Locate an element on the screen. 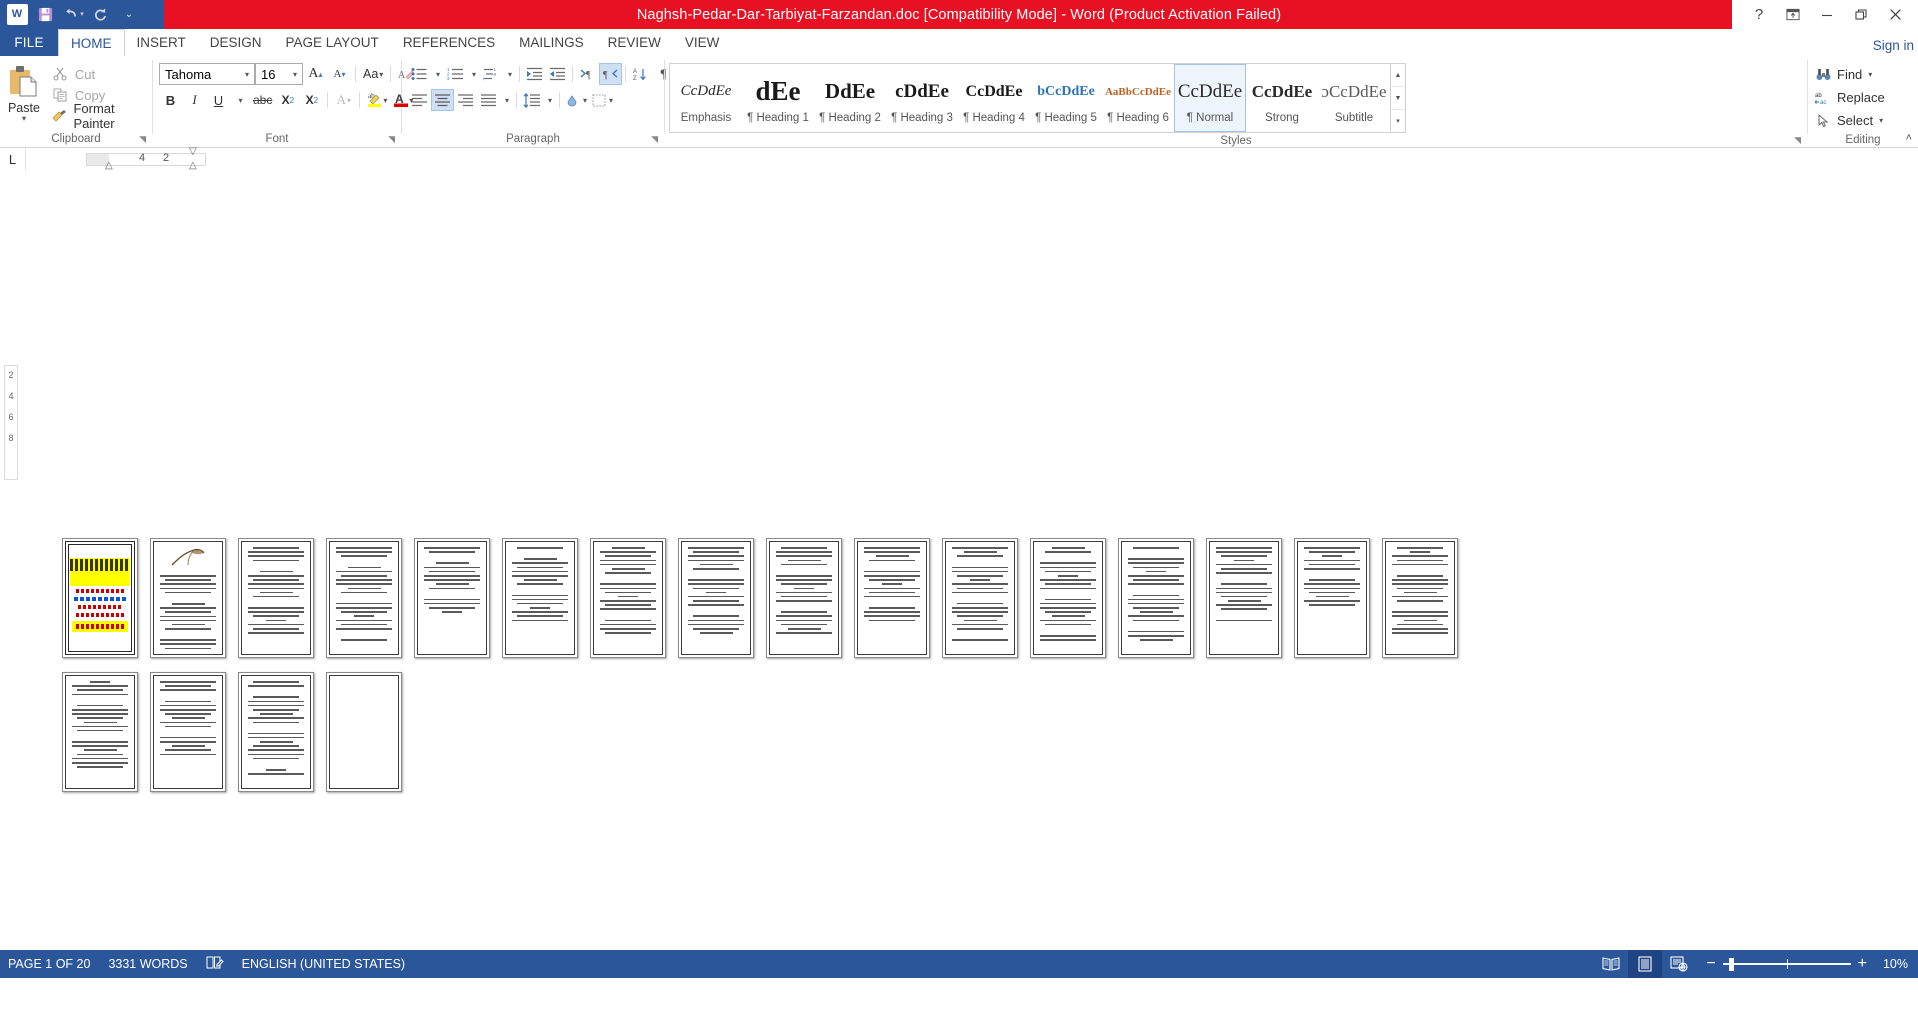 This screenshot has width=1918, height=1026. sort-button: AZ is located at coordinates (640, 74).